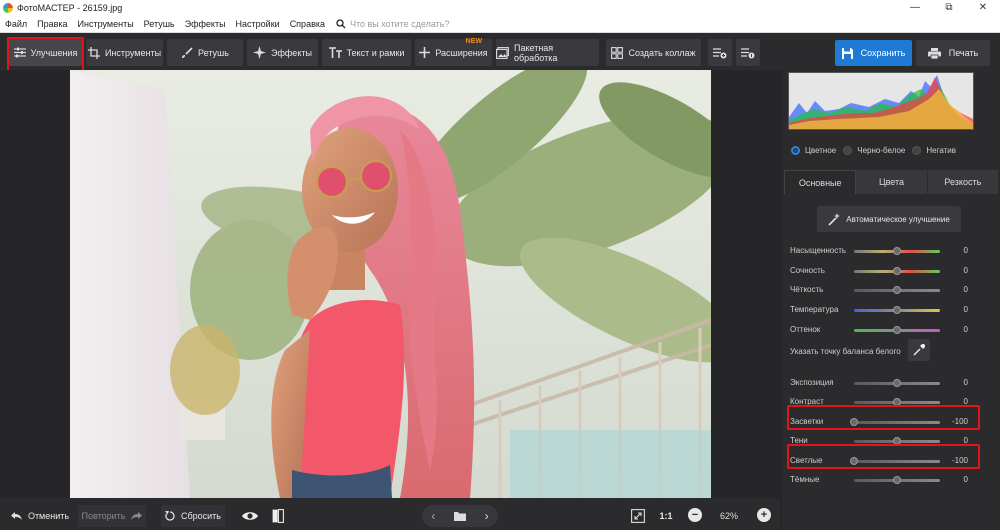 This screenshot has height=530, width=1000. I want to click on extensions-button: Расширения NEW, so click(453, 52).